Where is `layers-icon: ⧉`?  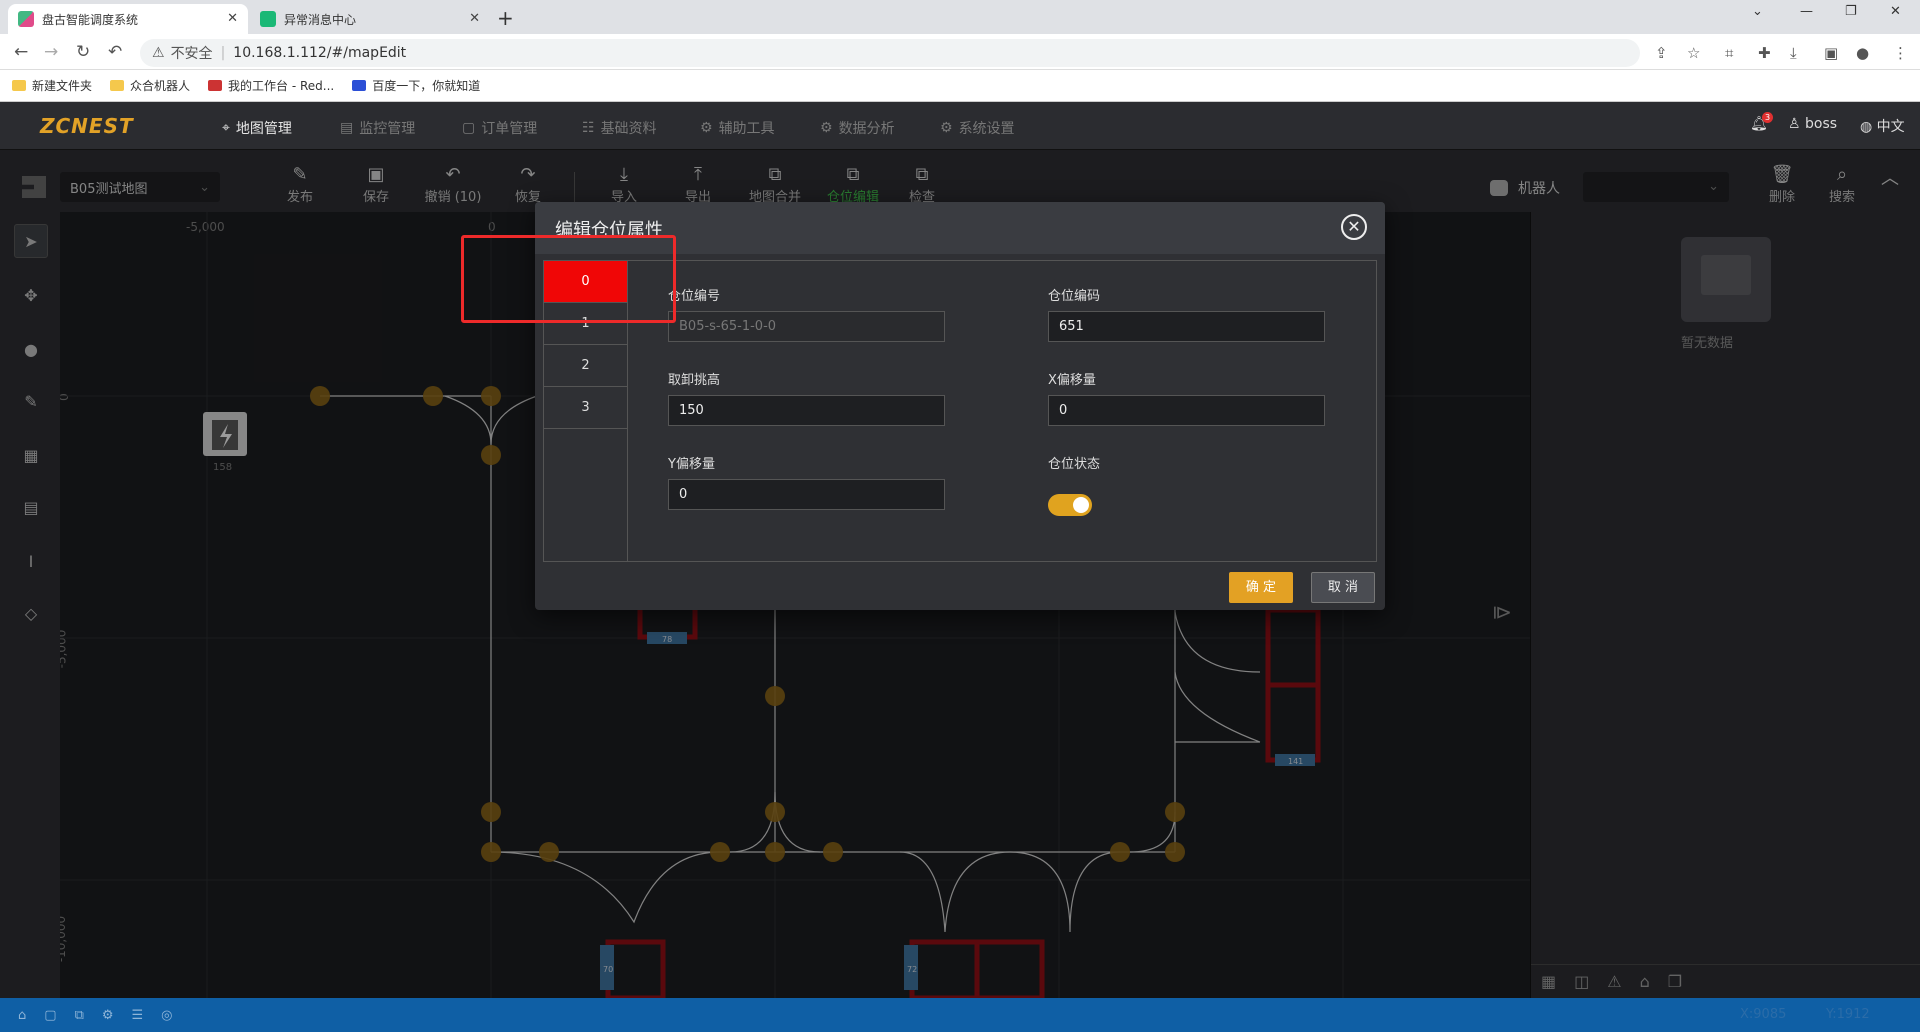 layers-icon: ⧉ is located at coordinates (79, 1015).